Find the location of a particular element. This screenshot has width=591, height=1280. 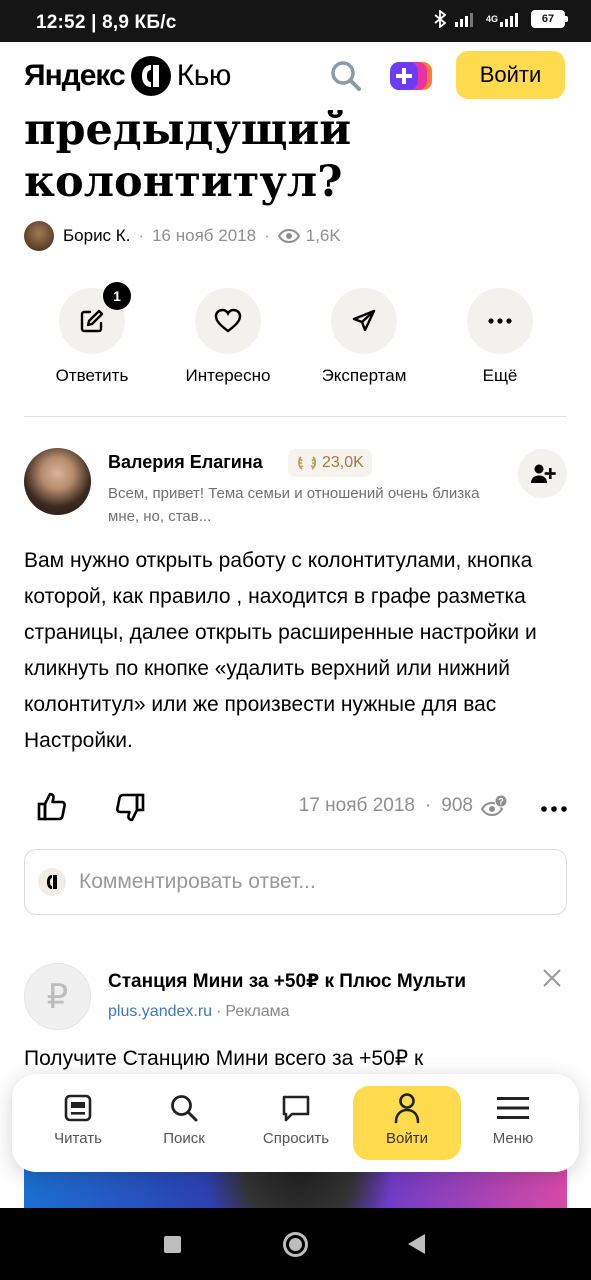

close-icon is located at coordinates (552, 978).